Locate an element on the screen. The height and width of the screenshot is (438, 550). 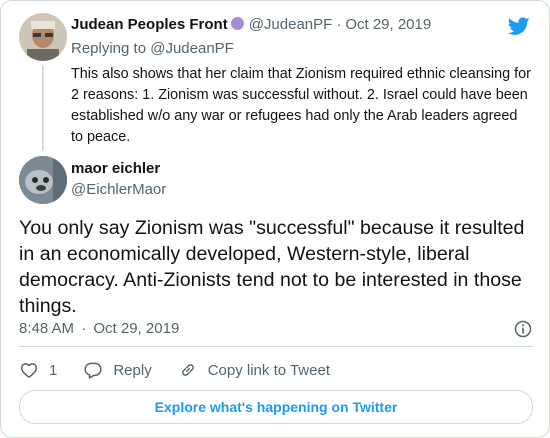
twitter-bird-icon is located at coordinates (519, 26).